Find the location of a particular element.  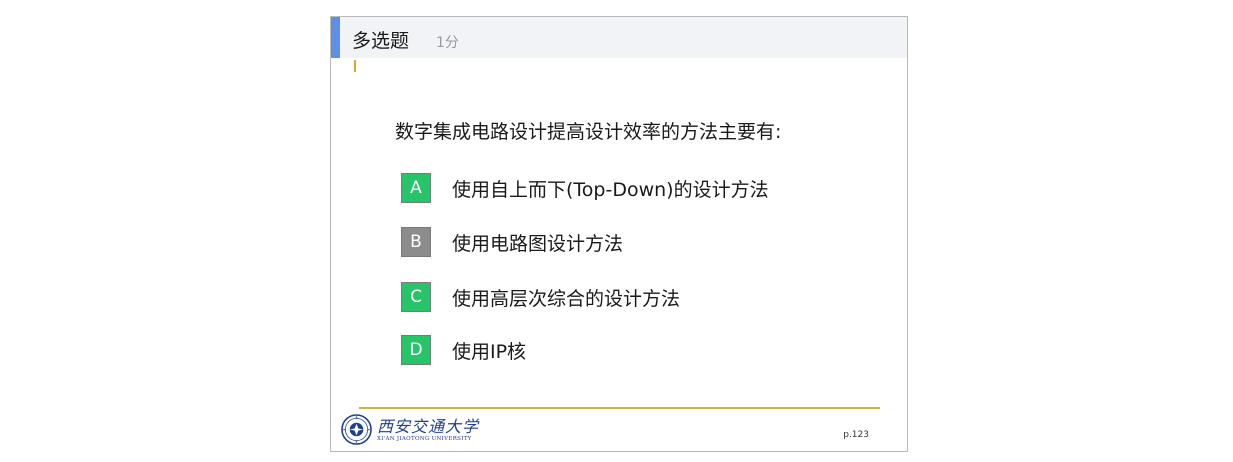

option-d-letter-box: D is located at coordinates (416, 350).